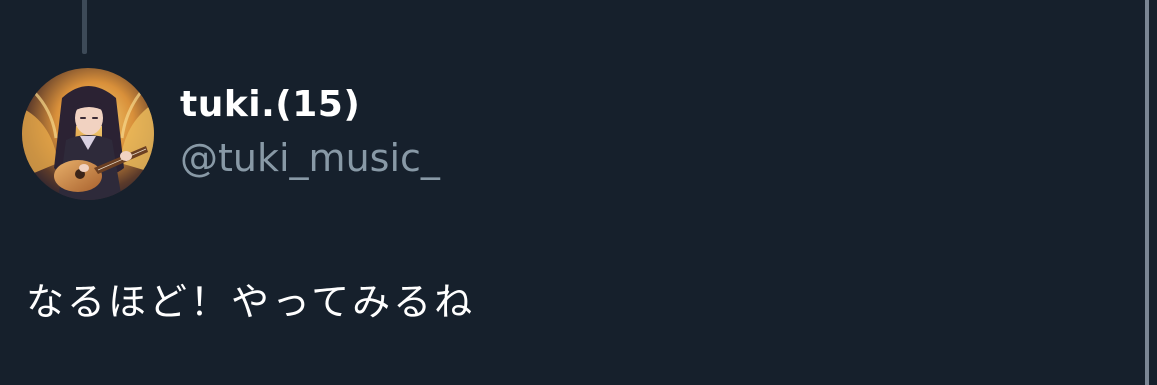 The width and height of the screenshot is (1157, 385). I want to click on author-display-name: tuki.(15), so click(270, 105).